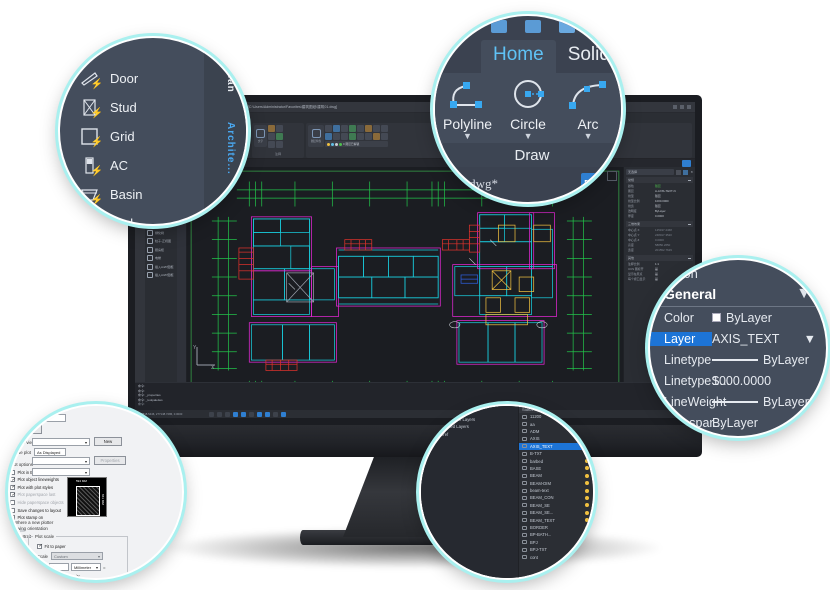 Image resolution: width=830 pixels, height=590 pixels. What do you see at coordinates (556, 416) in the screenshot?
I see `layer-row: 11200` at bounding box center [556, 416].